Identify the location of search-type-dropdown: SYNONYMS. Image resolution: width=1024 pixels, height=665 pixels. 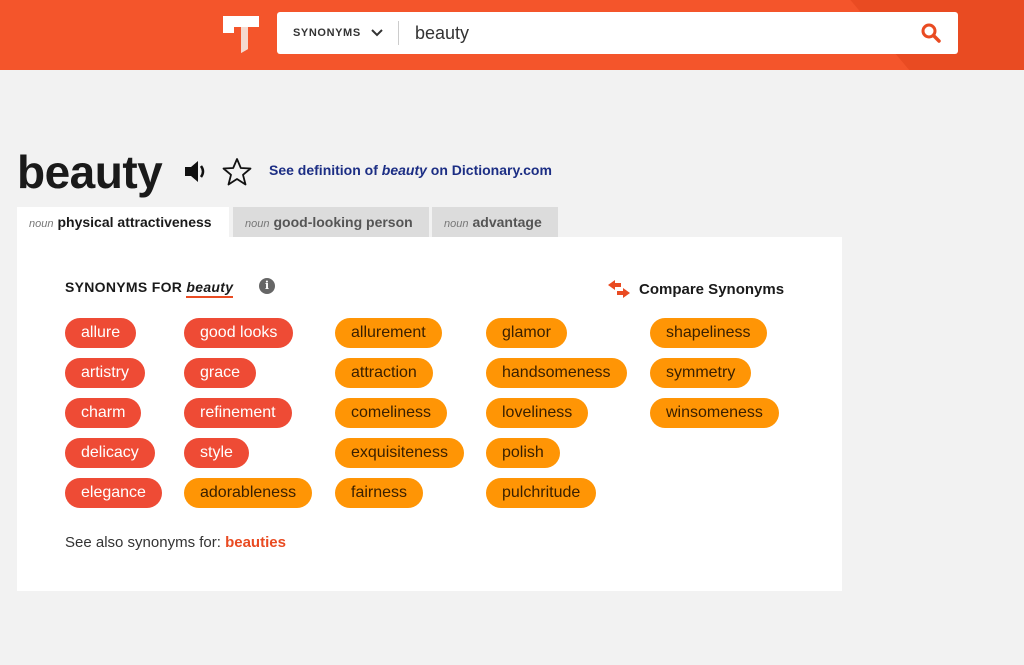
(337, 33).